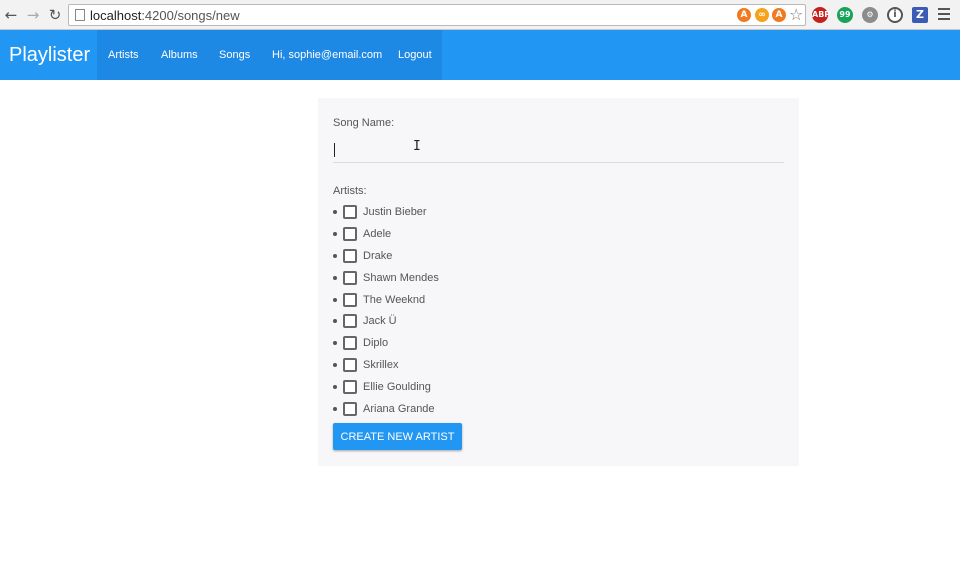 This screenshot has height=577, width=960. I want to click on nav-link-logout: Logout, so click(415, 55).